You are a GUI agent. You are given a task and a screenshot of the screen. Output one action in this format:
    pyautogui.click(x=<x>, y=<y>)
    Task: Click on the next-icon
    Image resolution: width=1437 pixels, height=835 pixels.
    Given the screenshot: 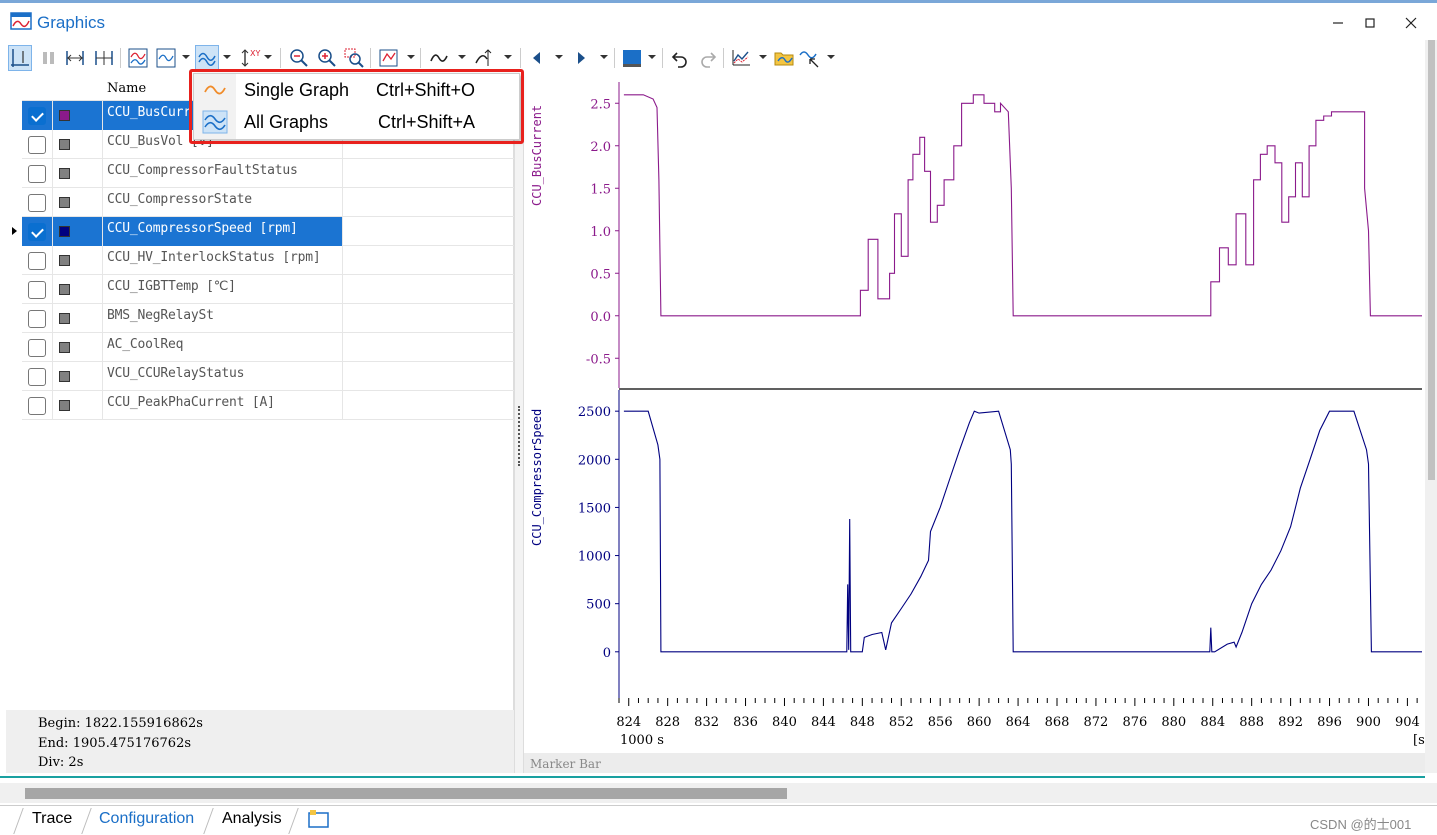 What is the action you would take?
    pyautogui.click(x=581, y=58)
    